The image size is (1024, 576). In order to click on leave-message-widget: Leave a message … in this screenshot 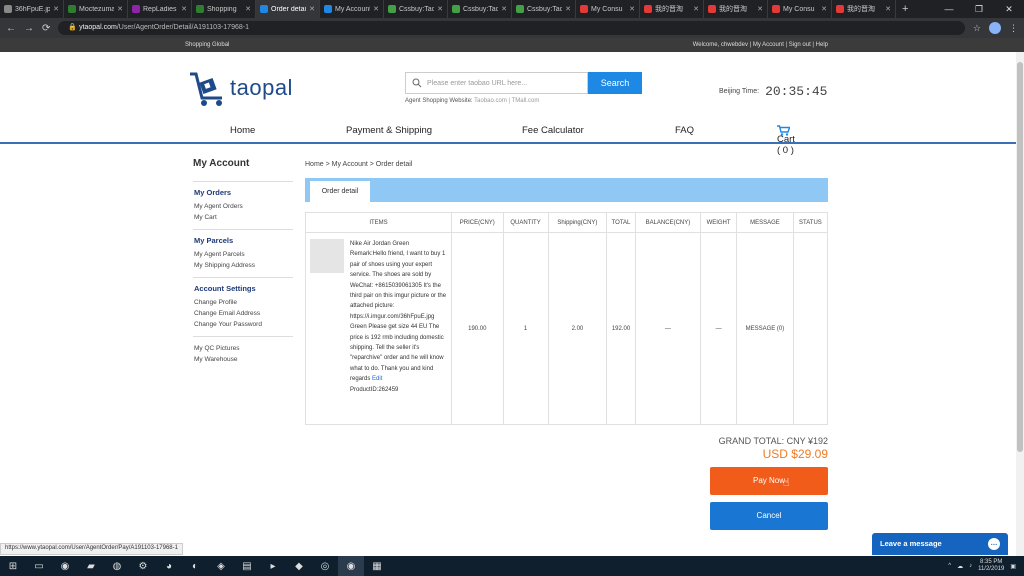, I will do `click(940, 544)`.